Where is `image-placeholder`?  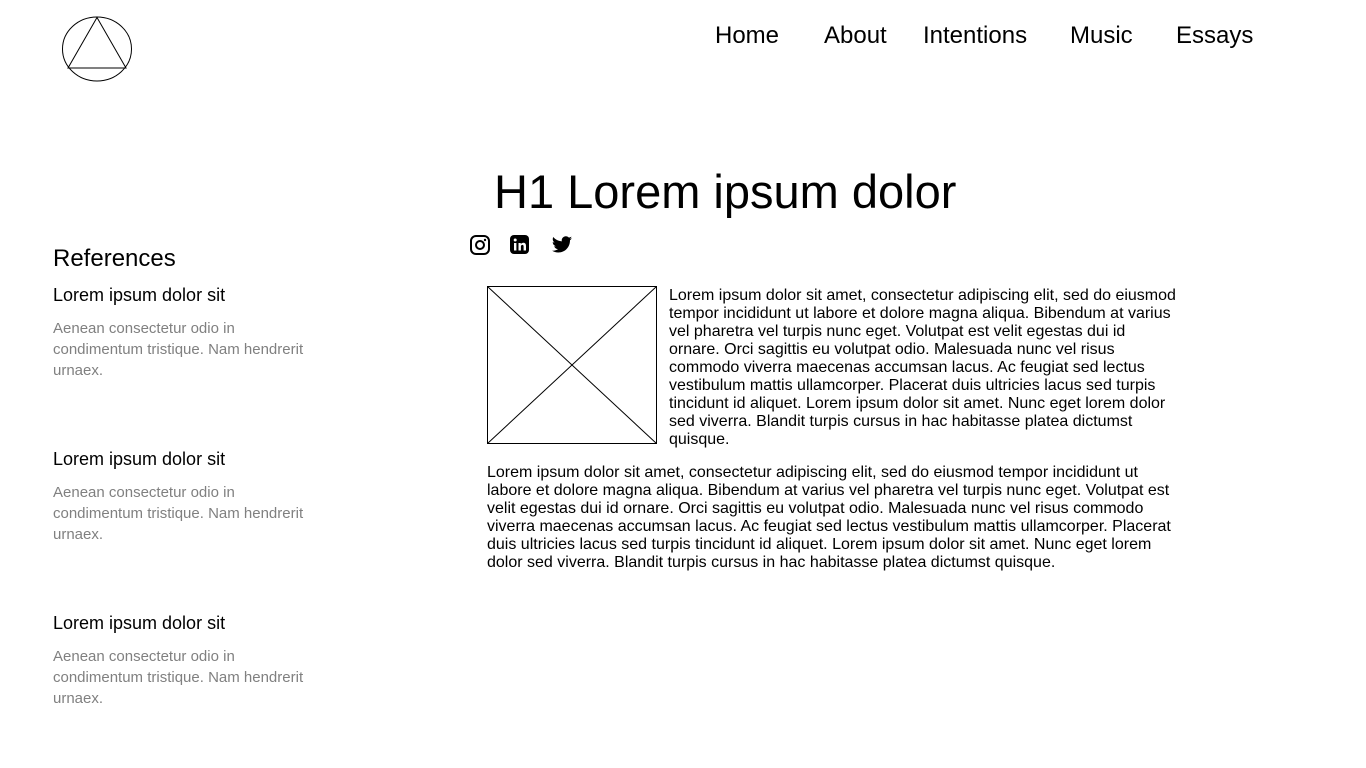
image-placeholder is located at coordinates (572, 365).